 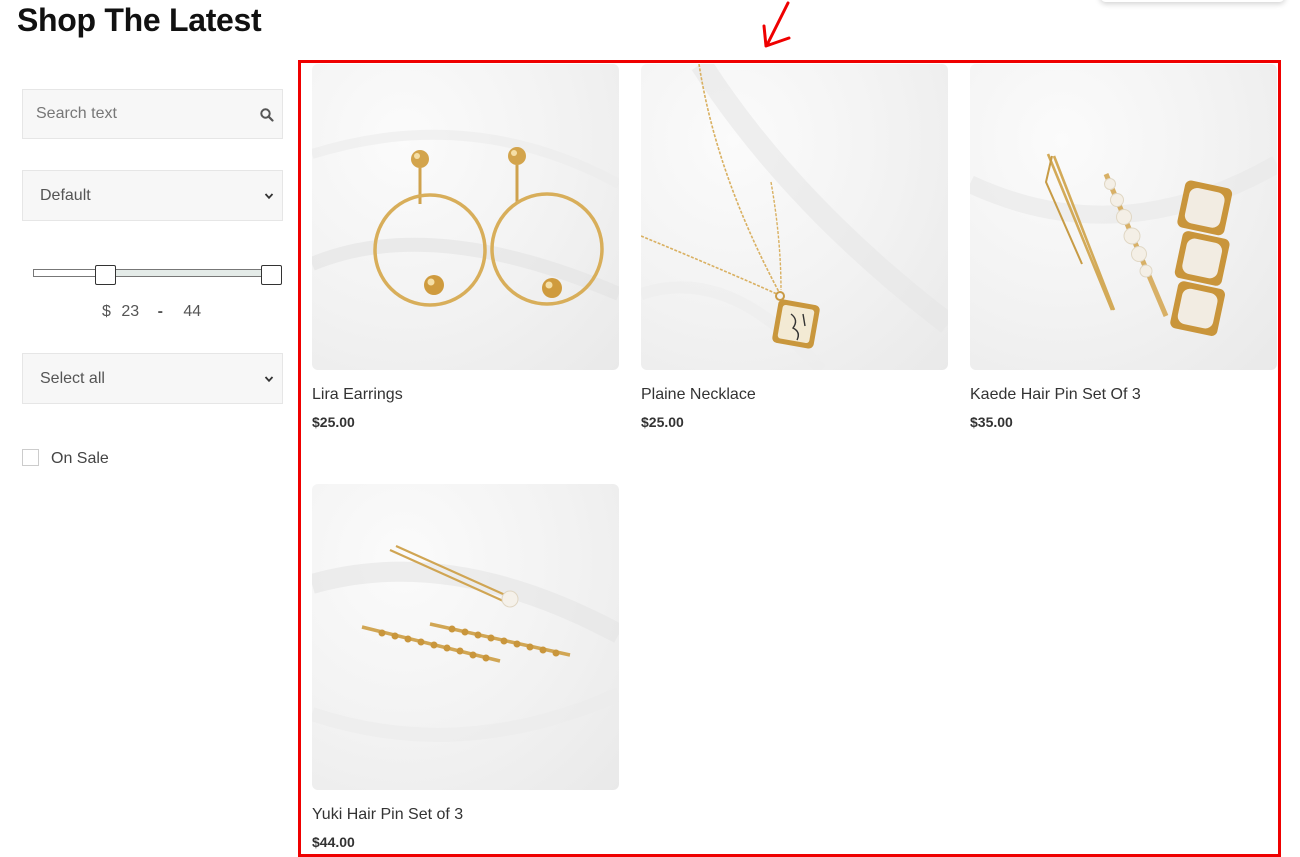 I want to click on gold-square-pendant-necklace-icon, so click(x=794, y=217).